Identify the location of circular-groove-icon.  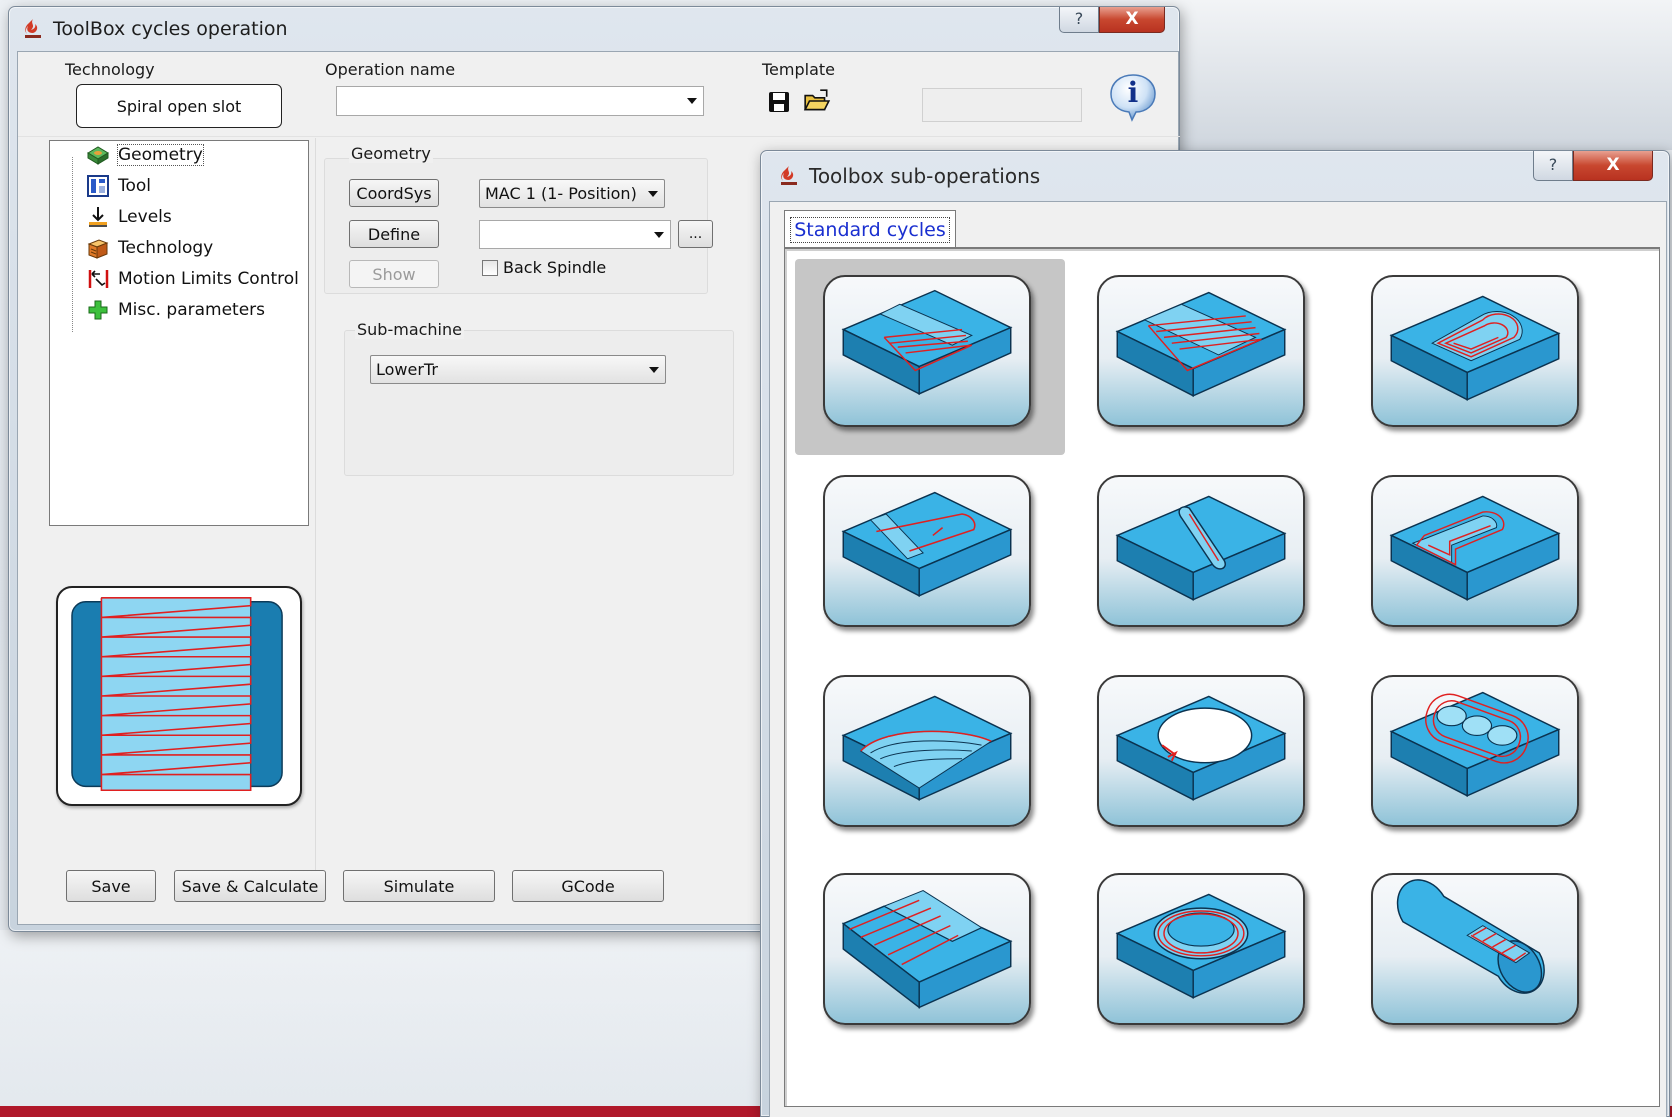
(1201, 946).